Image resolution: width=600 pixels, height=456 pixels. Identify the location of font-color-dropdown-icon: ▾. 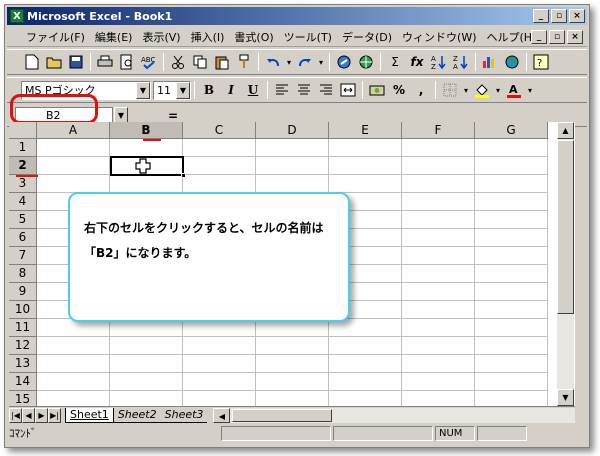
(530, 90).